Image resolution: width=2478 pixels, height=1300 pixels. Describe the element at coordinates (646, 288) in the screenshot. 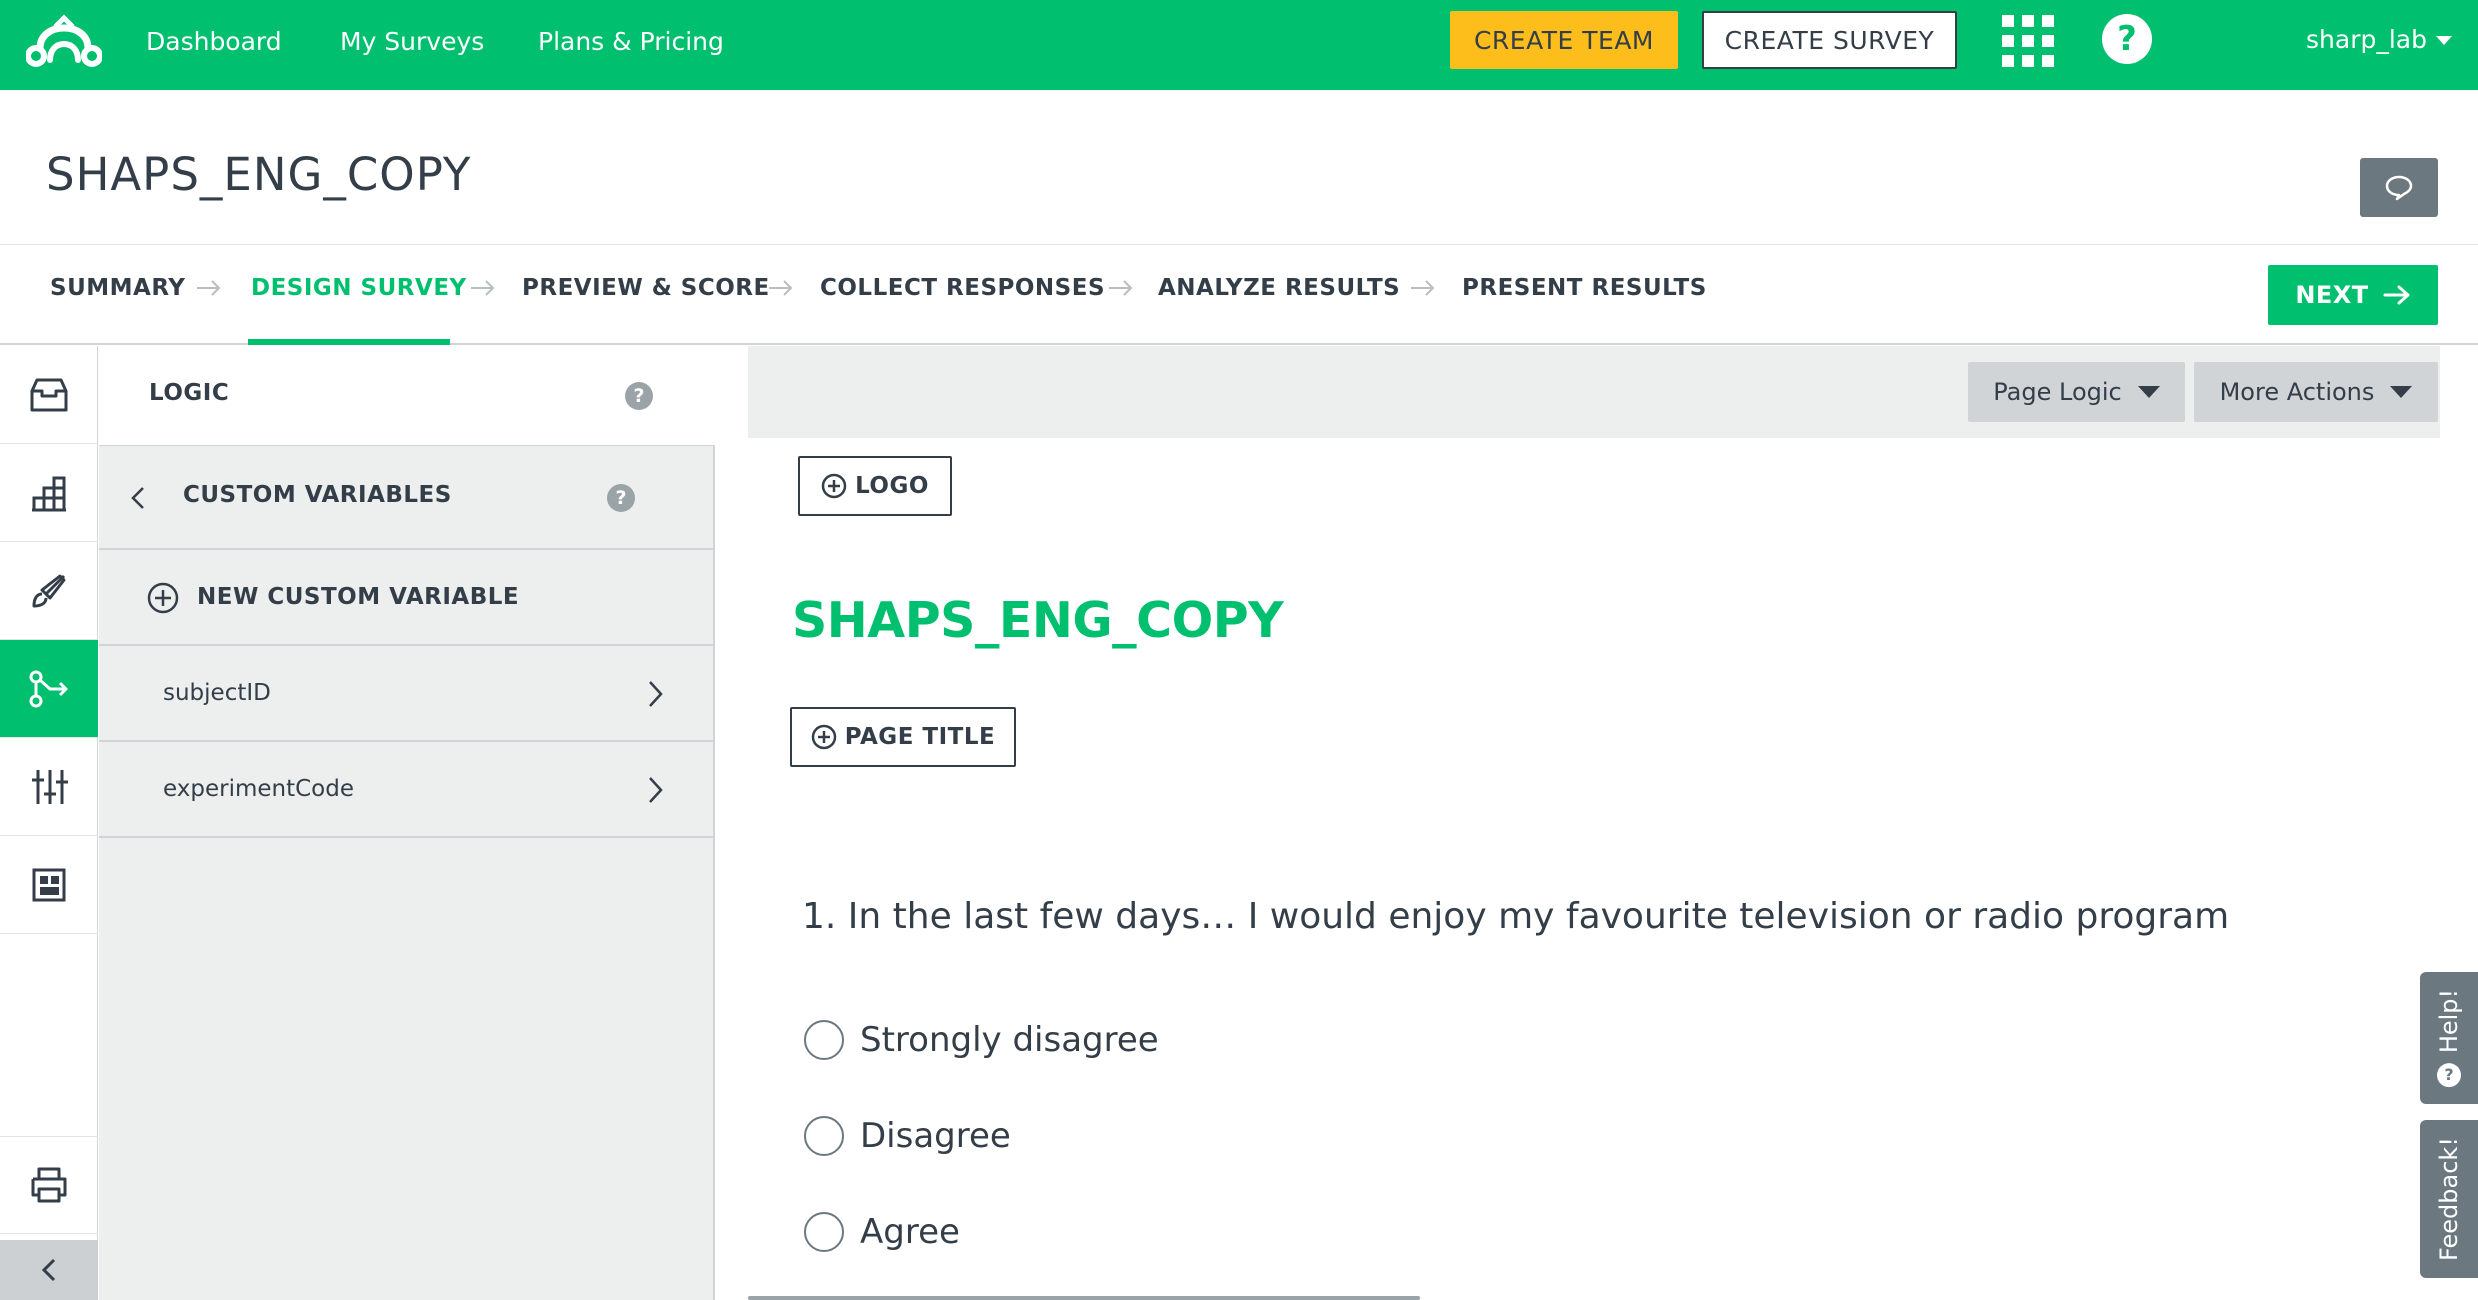

I see `step-preview-score: PREVIEW & SCORE` at that location.